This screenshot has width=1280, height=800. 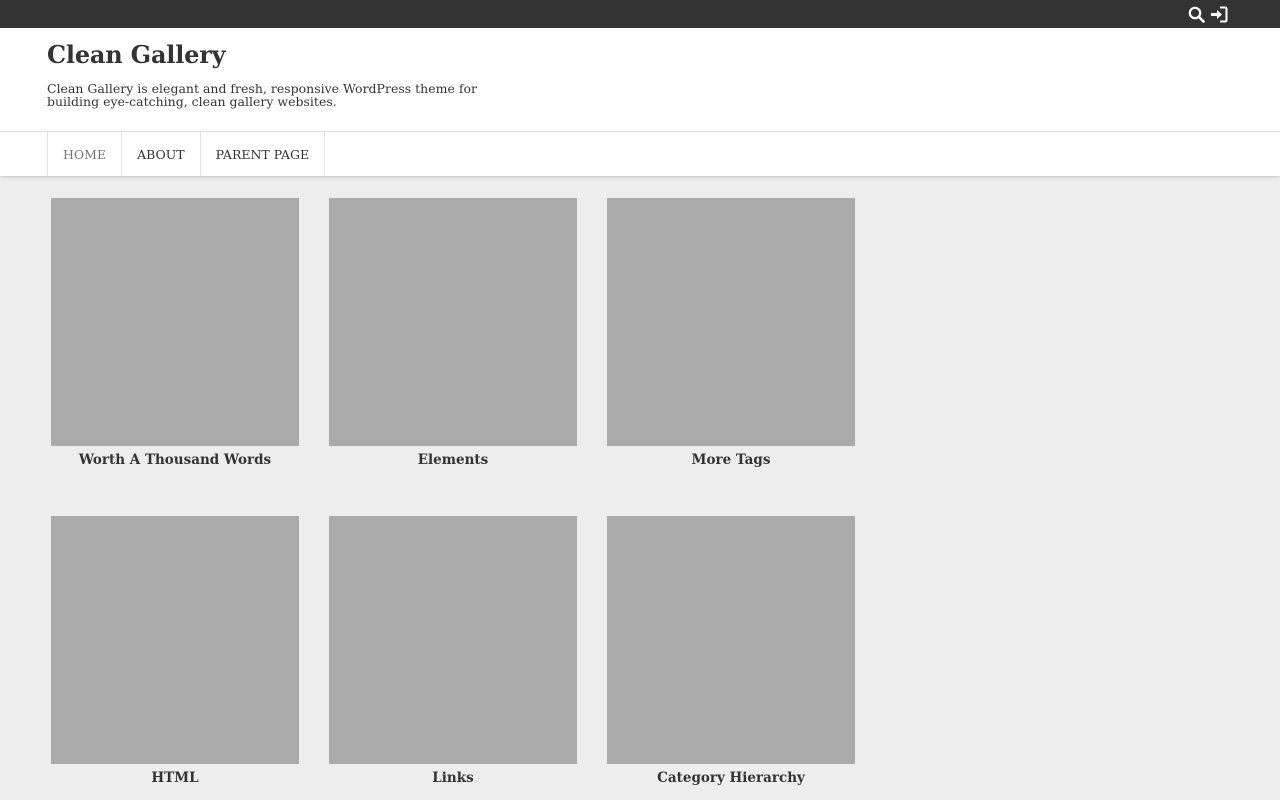 I want to click on post-title: Category Hierarchy, so click(x=731, y=778).